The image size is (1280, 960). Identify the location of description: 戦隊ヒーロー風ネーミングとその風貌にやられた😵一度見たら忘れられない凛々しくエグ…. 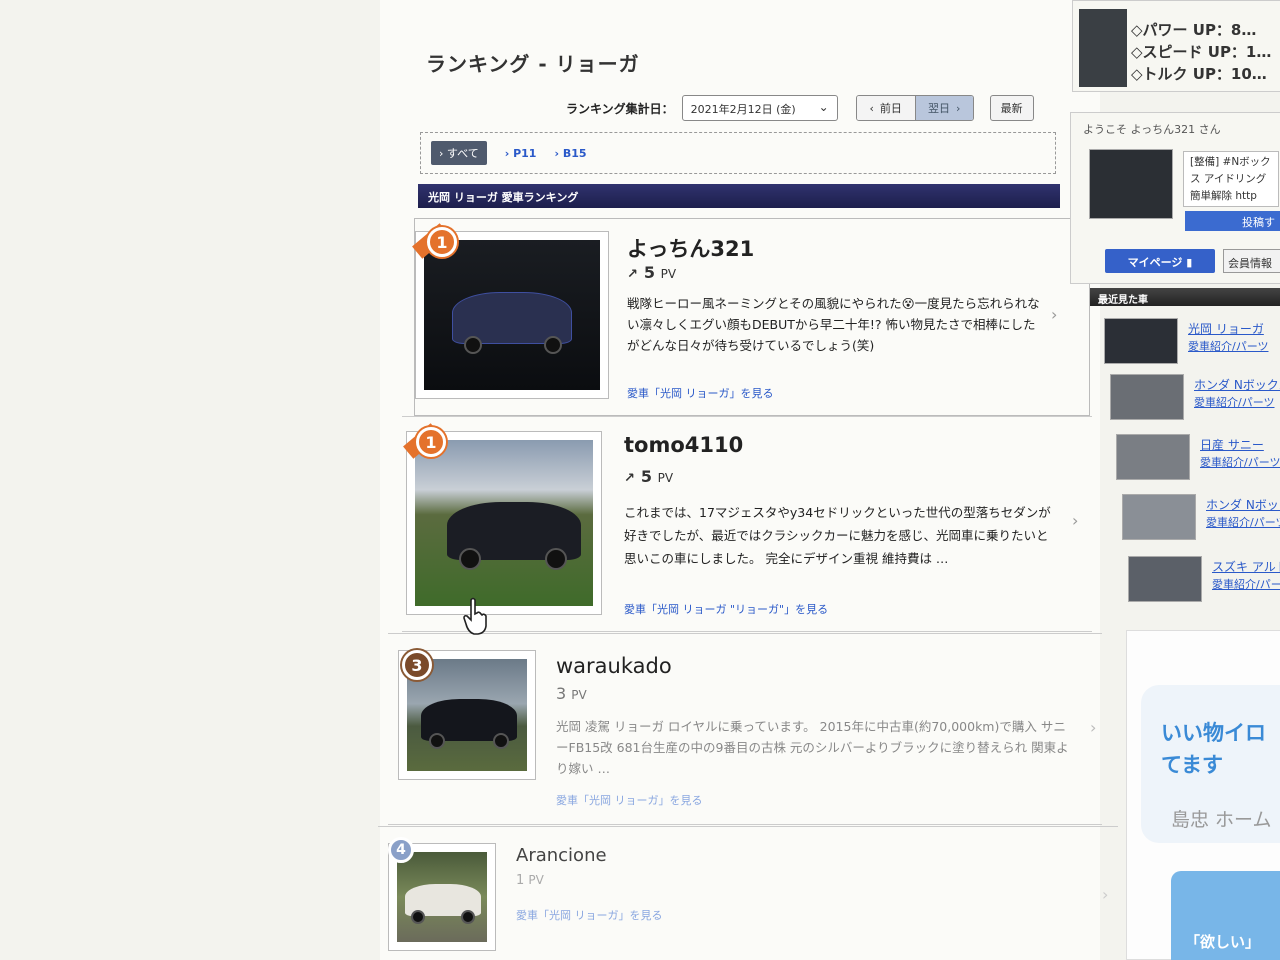
(833, 324).